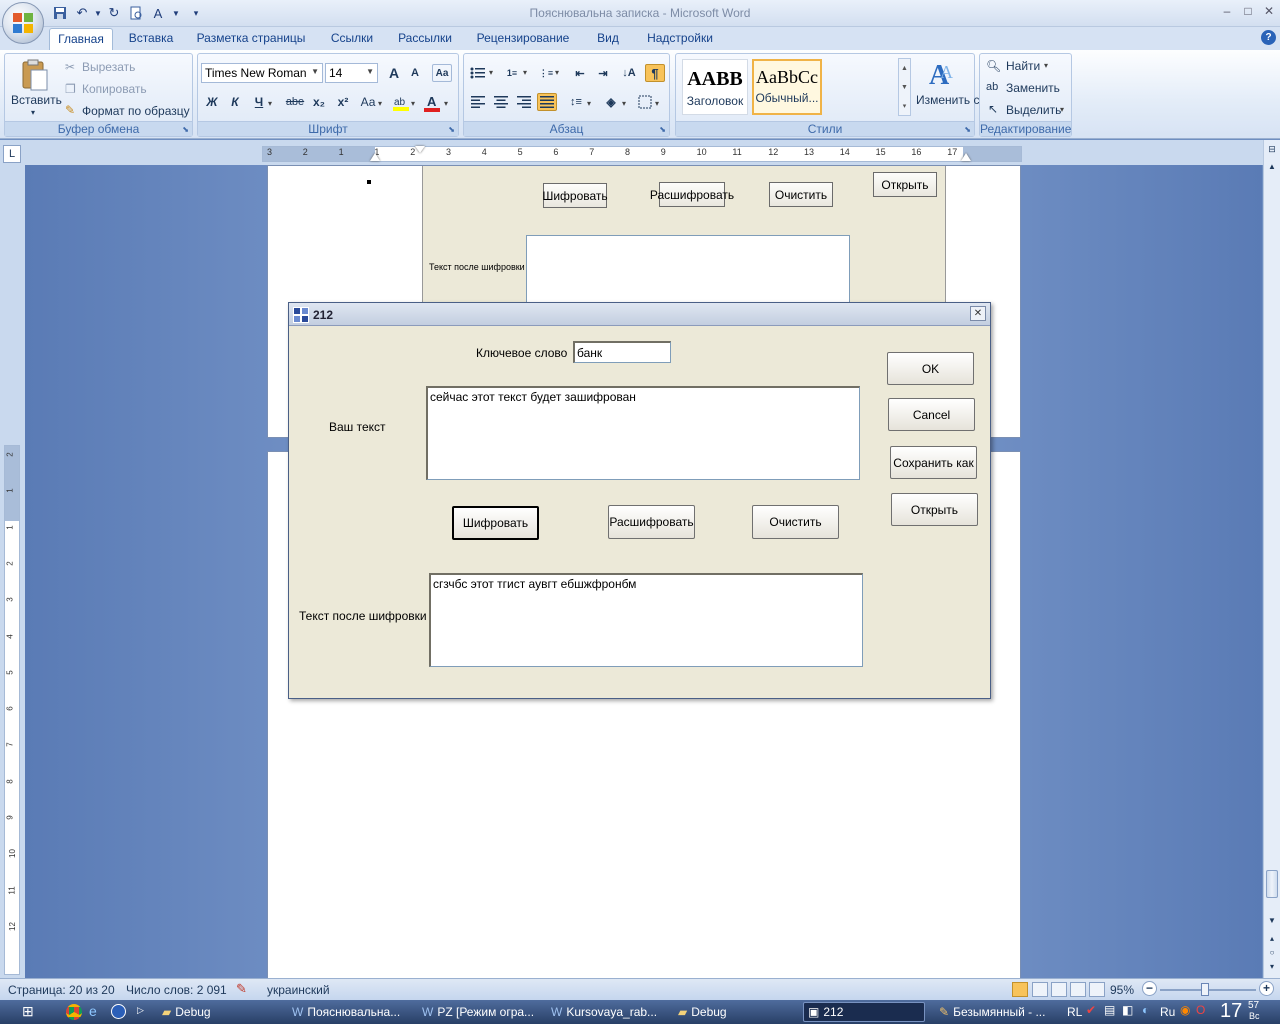  I want to click on subscript-button: x₂, so click(319, 102).